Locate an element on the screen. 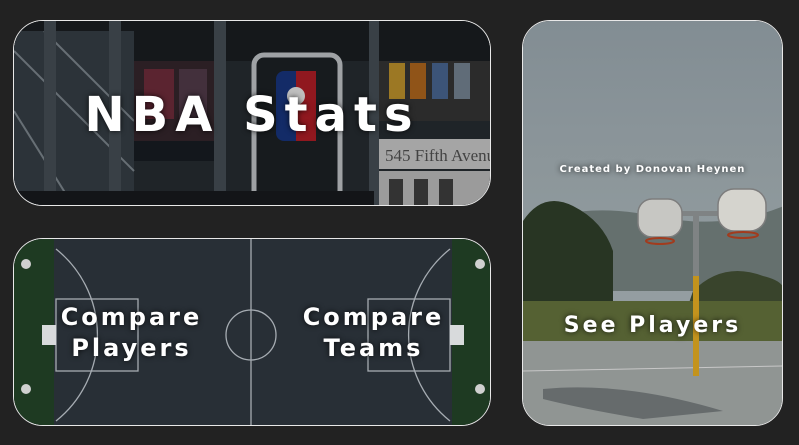 The image size is (799, 445). see-players-label: See Players is located at coordinates (652, 325).